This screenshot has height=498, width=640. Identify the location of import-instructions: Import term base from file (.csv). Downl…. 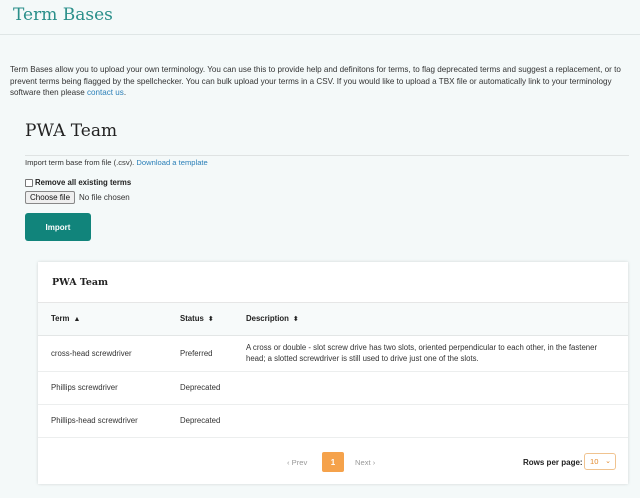
(116, 162).